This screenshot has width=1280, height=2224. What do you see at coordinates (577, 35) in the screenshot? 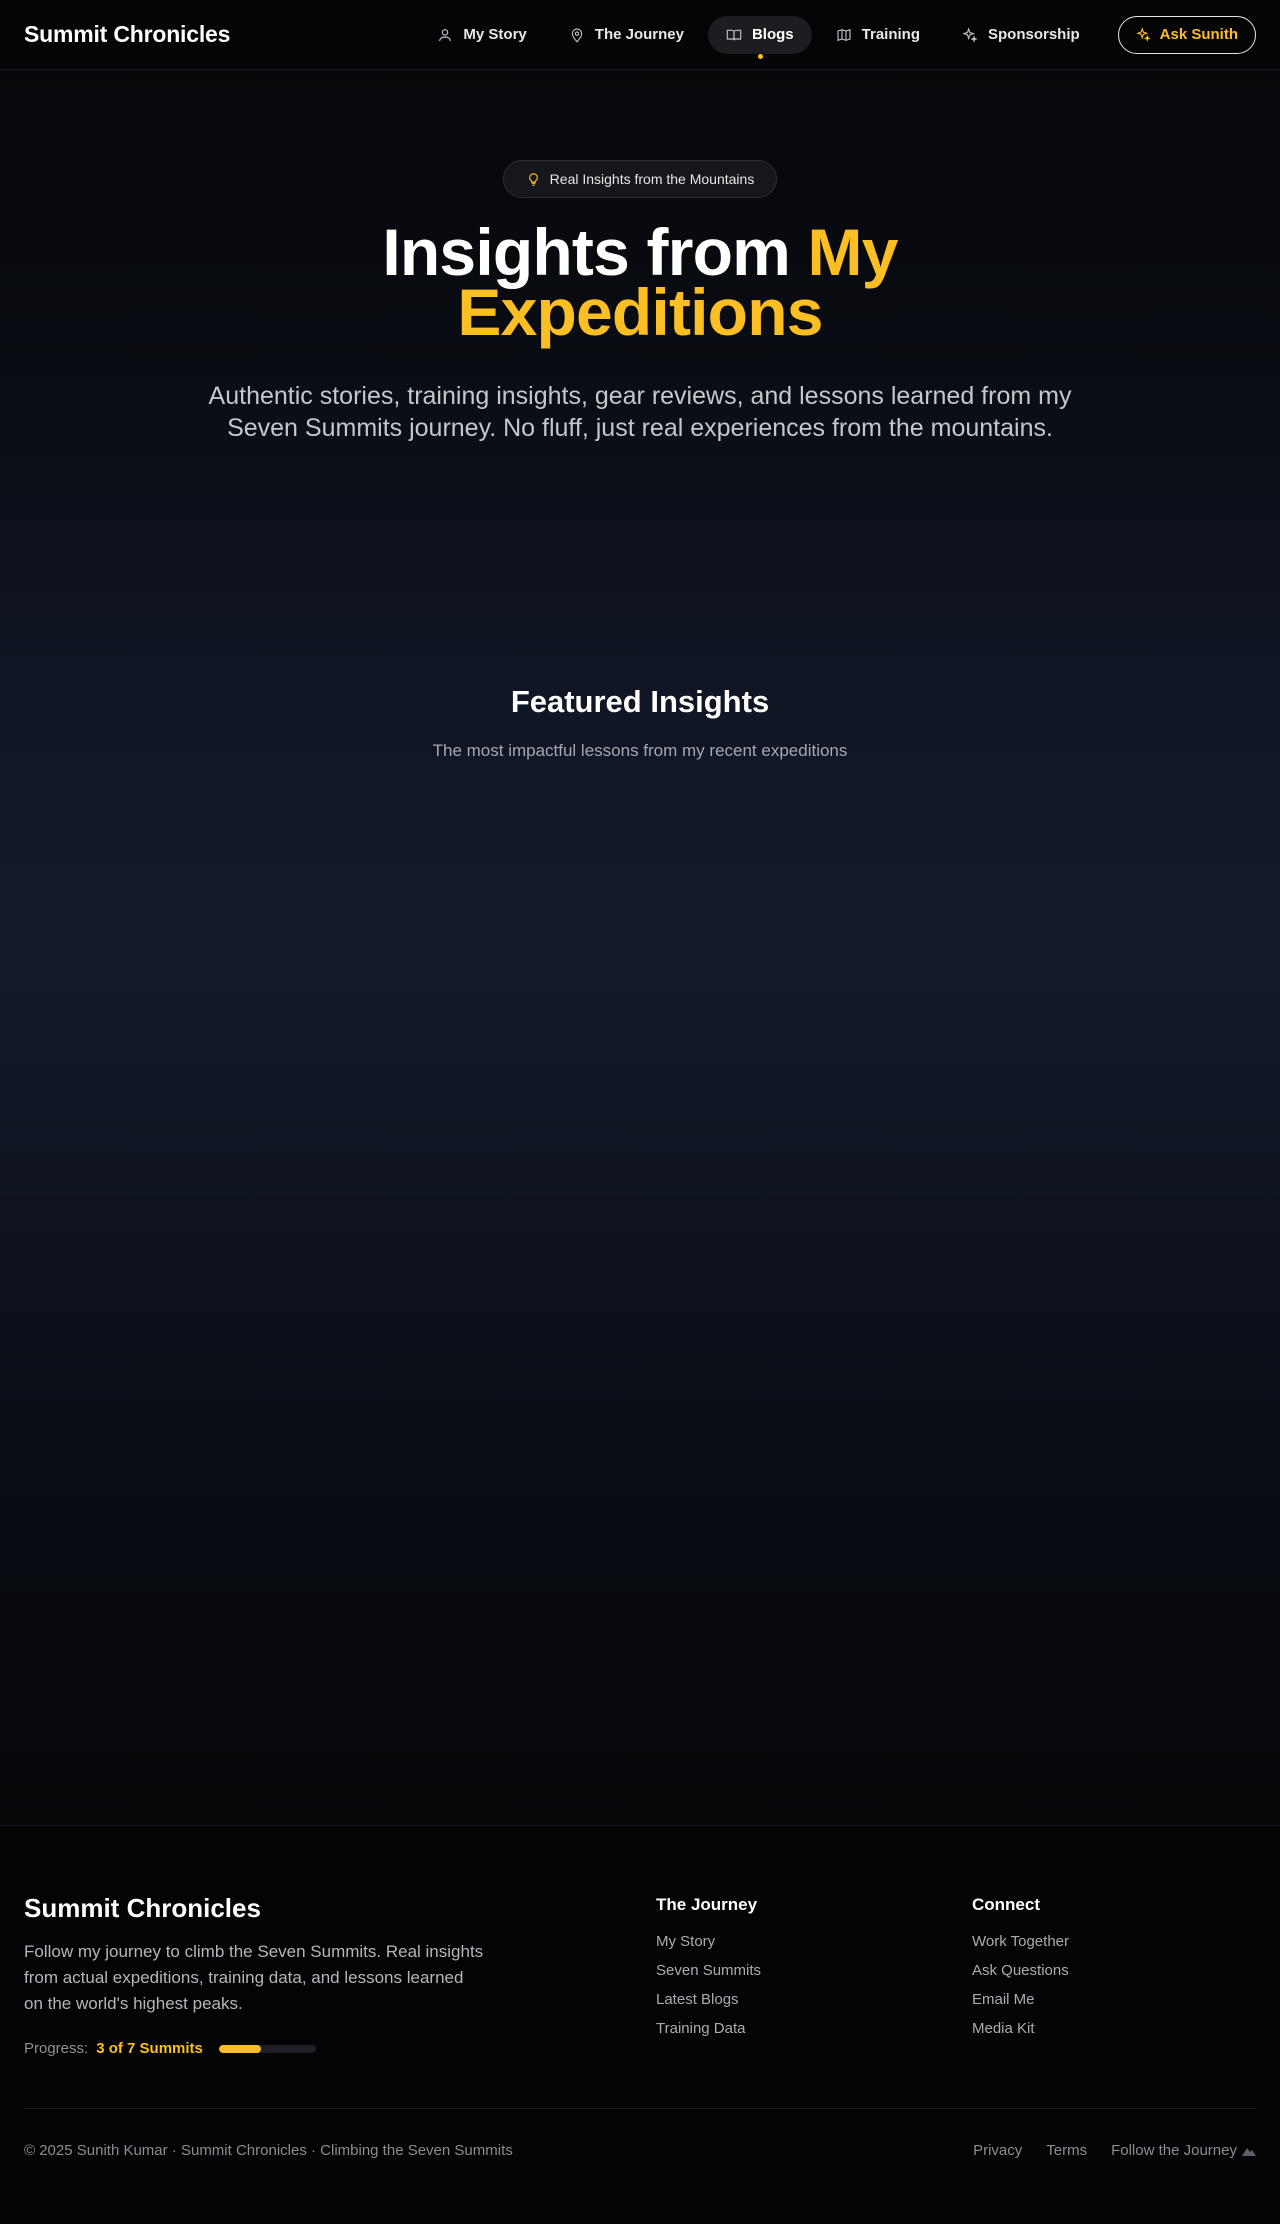
I see `map-pin-icon` at bounding box center [577, 35].